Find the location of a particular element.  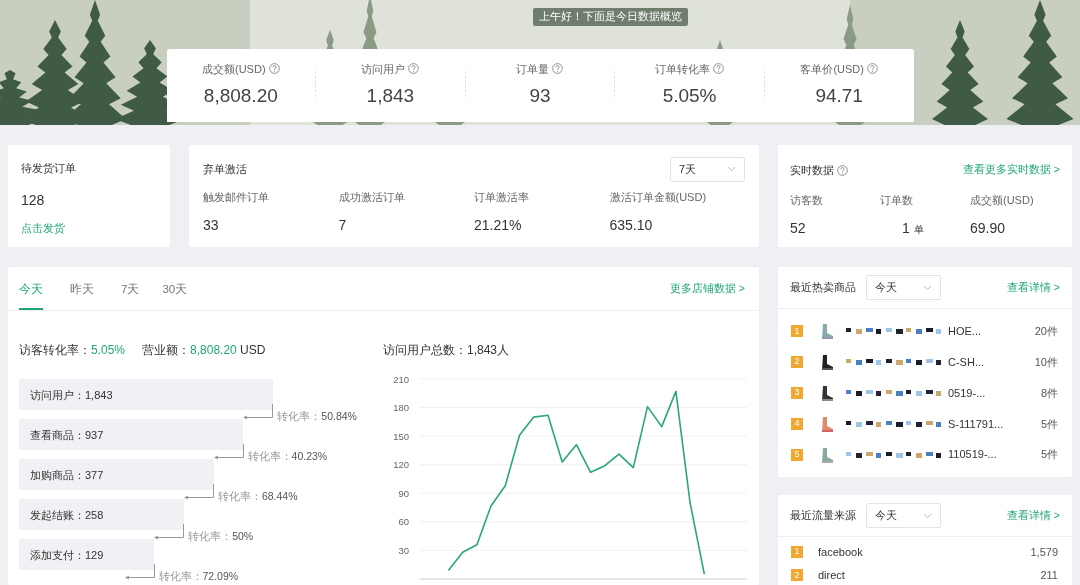

sold-count: 20件 is located at coordinates (1046, 332).